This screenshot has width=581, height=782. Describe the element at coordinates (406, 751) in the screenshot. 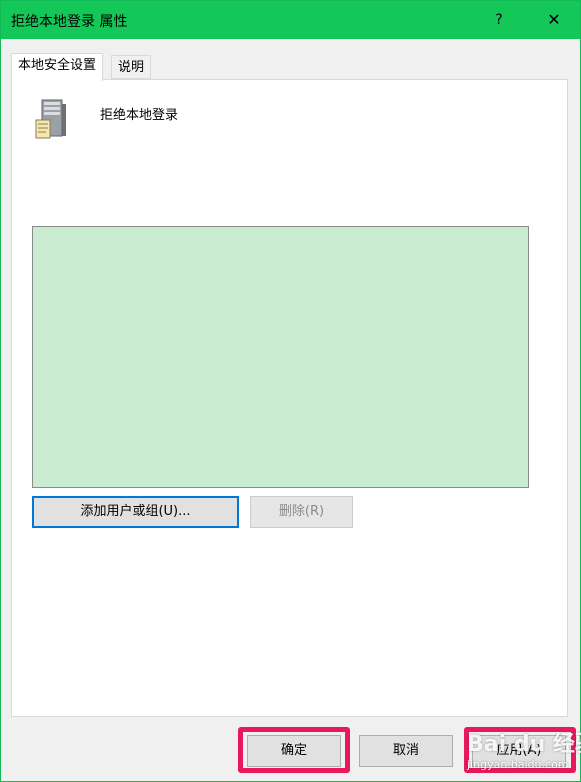

I see `cancel-button: 取消` at that location.